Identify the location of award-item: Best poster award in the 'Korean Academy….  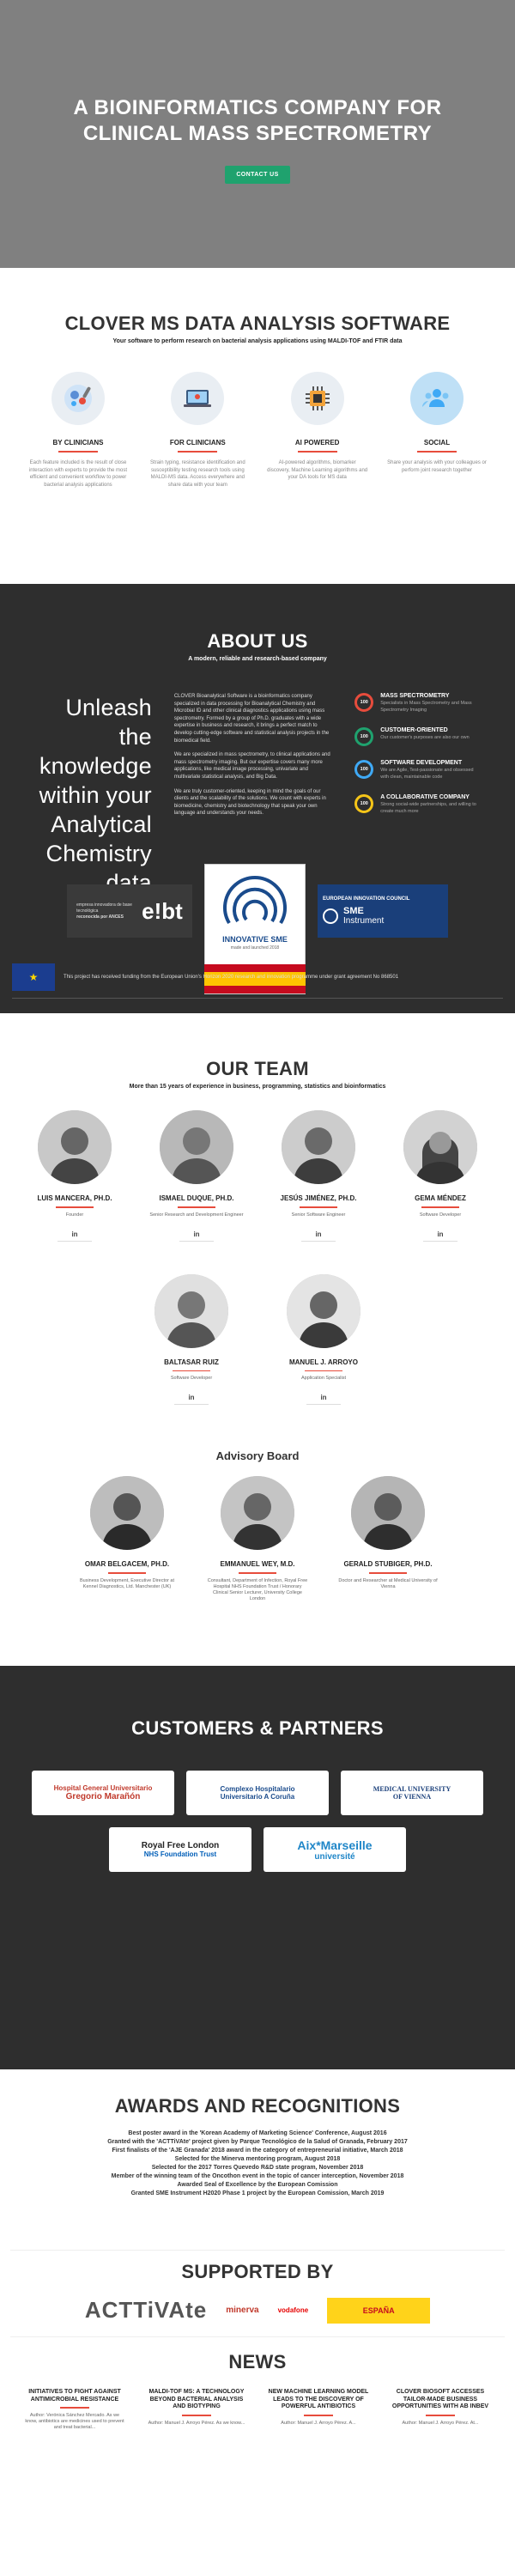
(257, 2133).